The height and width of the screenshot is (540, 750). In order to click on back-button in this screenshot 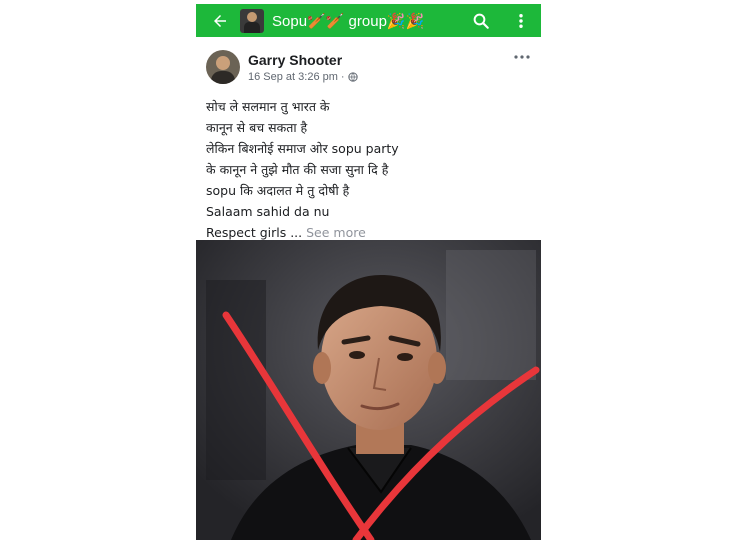, I will do `click(220, 20)`.